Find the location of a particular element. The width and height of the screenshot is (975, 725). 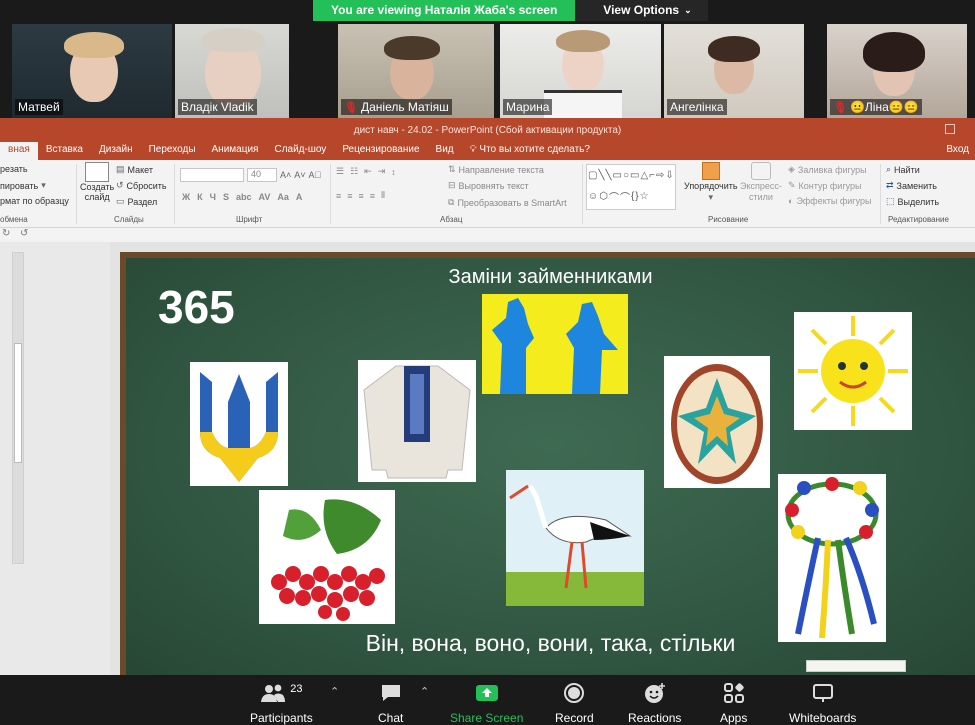

reactions-button: Reactions is located at coordinates (654, 703).